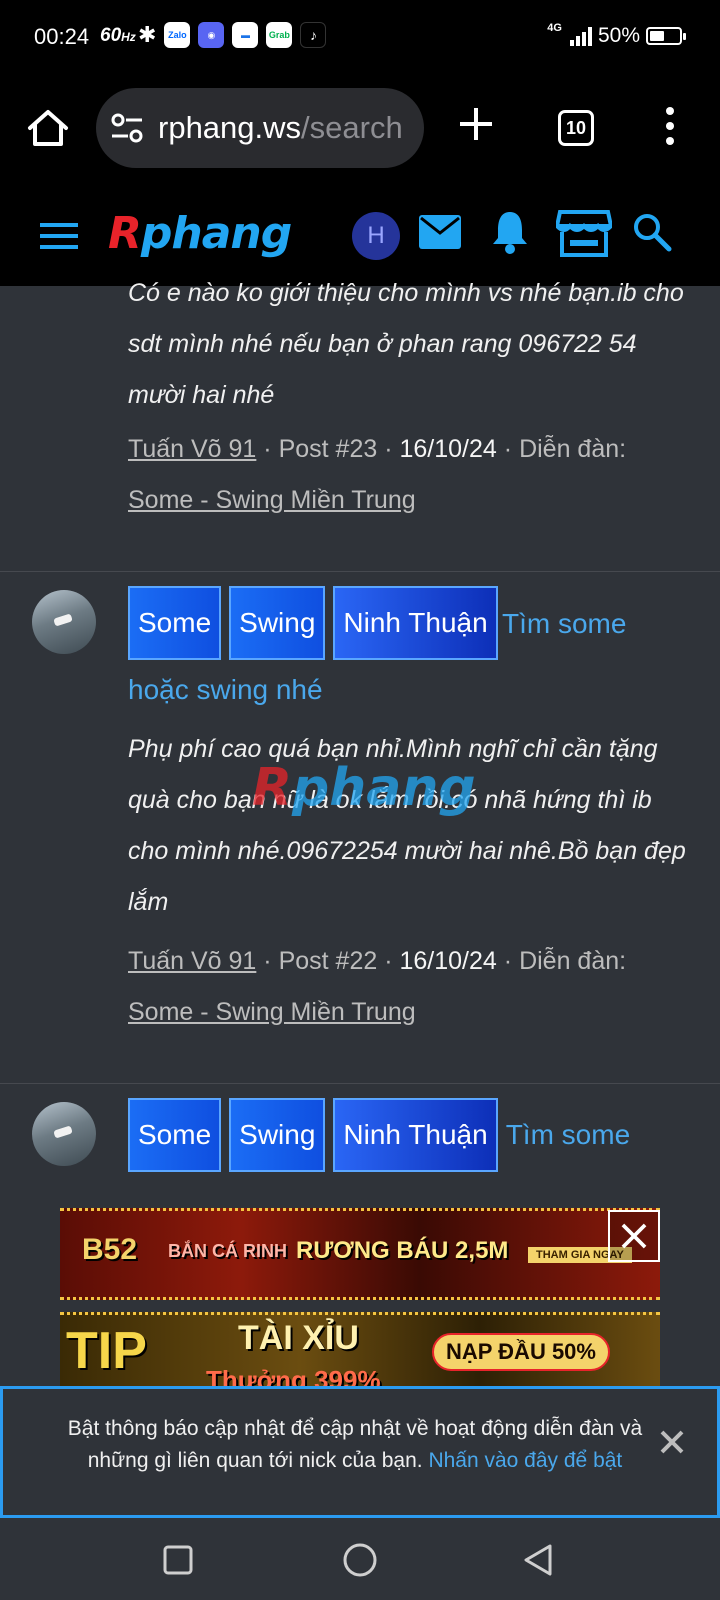 The image size is (720, 1600). Describe the element at coordinates (175, 1135) in the screenshot. I see `tag-some: Some` at that location.